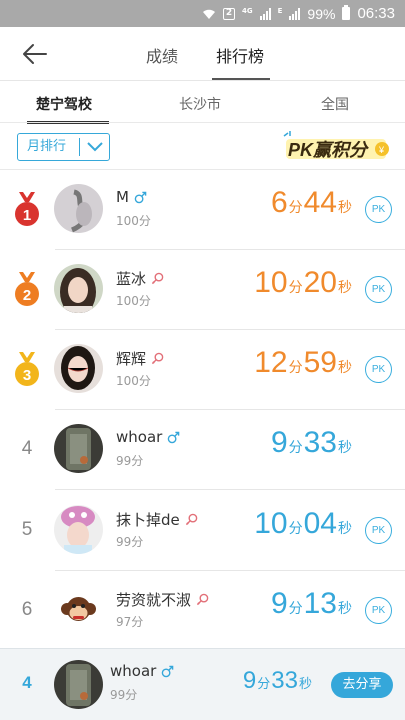 The height and width of the screenshot is (720, 405). I want to click on nav-header: 成绩 排行榜, so click(202, 54).